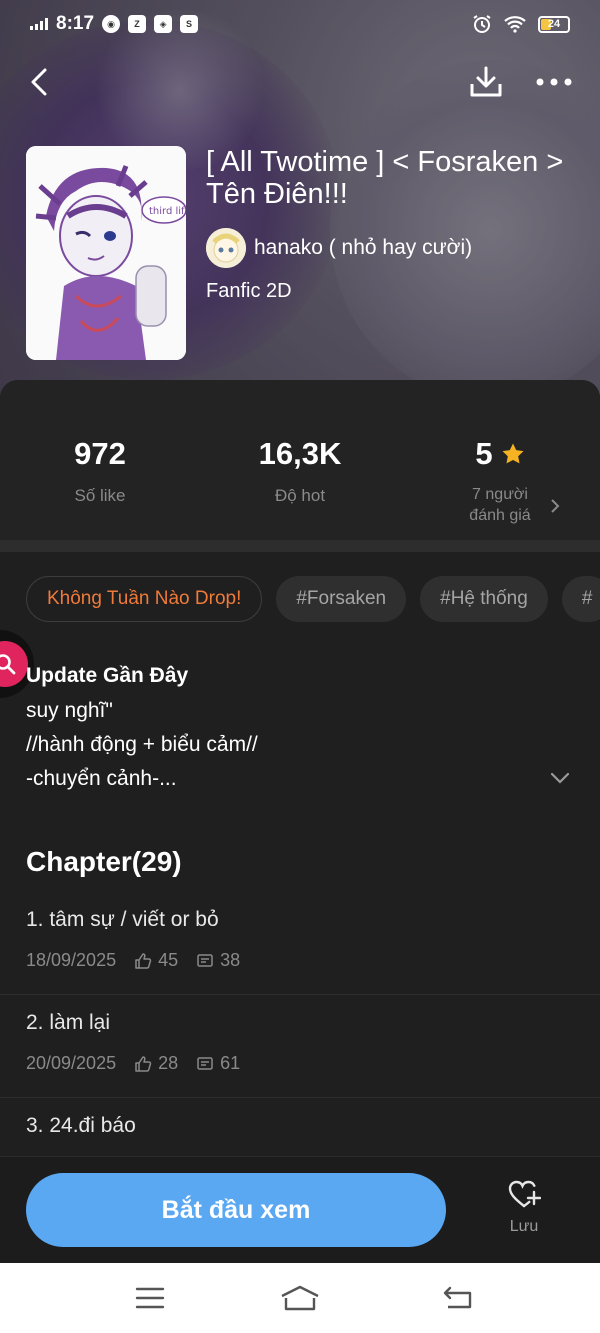 This screenshot has height=1333, width=600. What do you see at coordinates (300, 82) in the screenshot?
I see `top-bar` at bounding box center [300, 82].